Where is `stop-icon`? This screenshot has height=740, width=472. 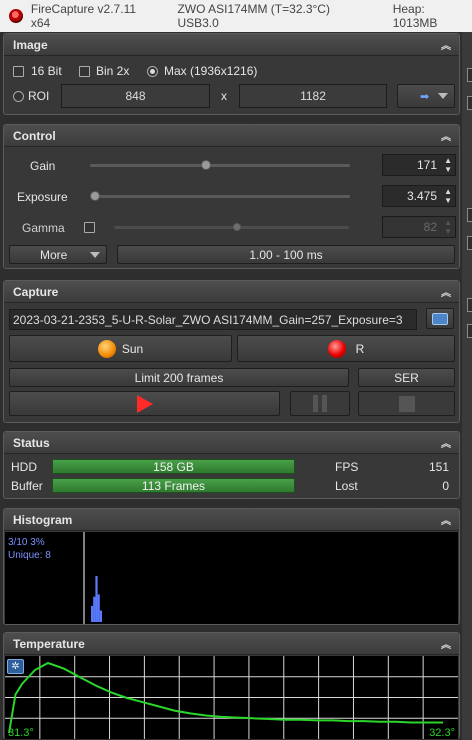
stop-icon is located at coordinates (406, 403).